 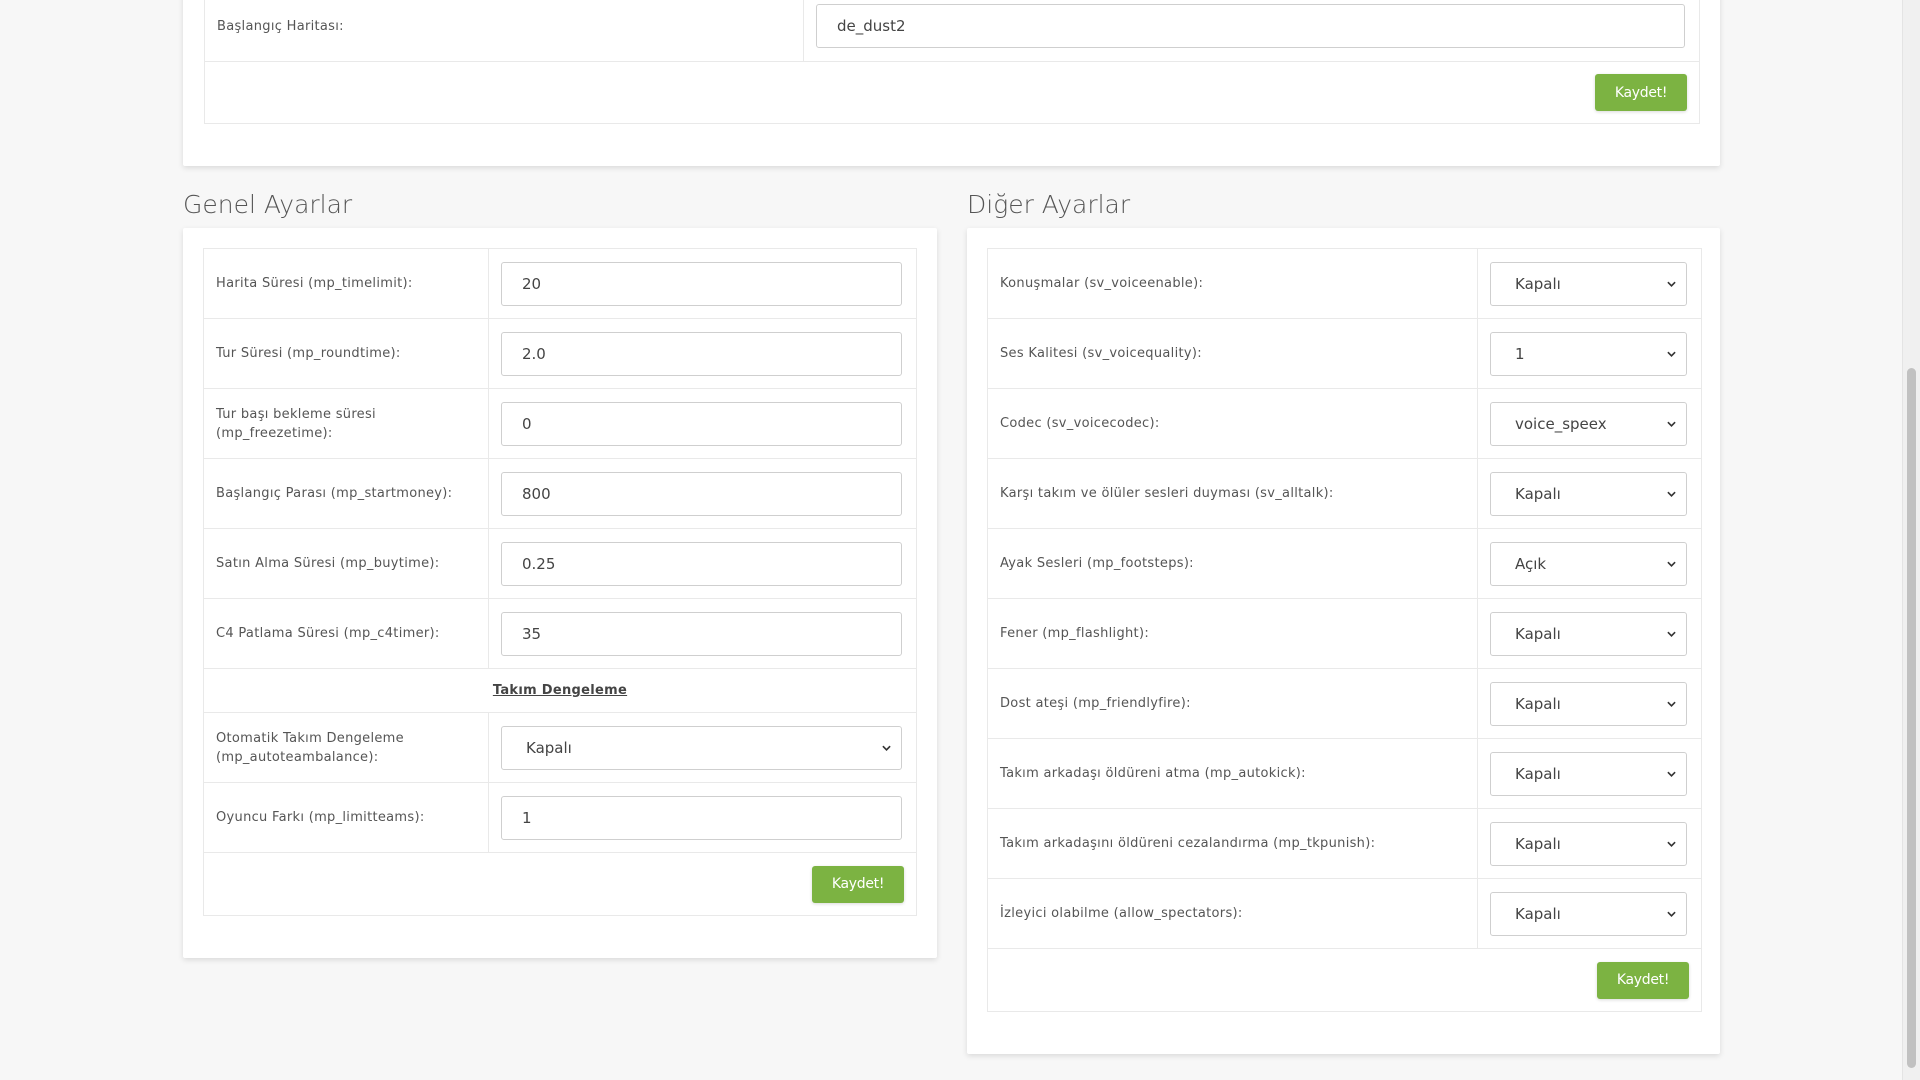 What do you see at coordinates (858, 884) in the screenshot?
I see `save-general-button: Kaydet!` at bounding box center [858, 884].